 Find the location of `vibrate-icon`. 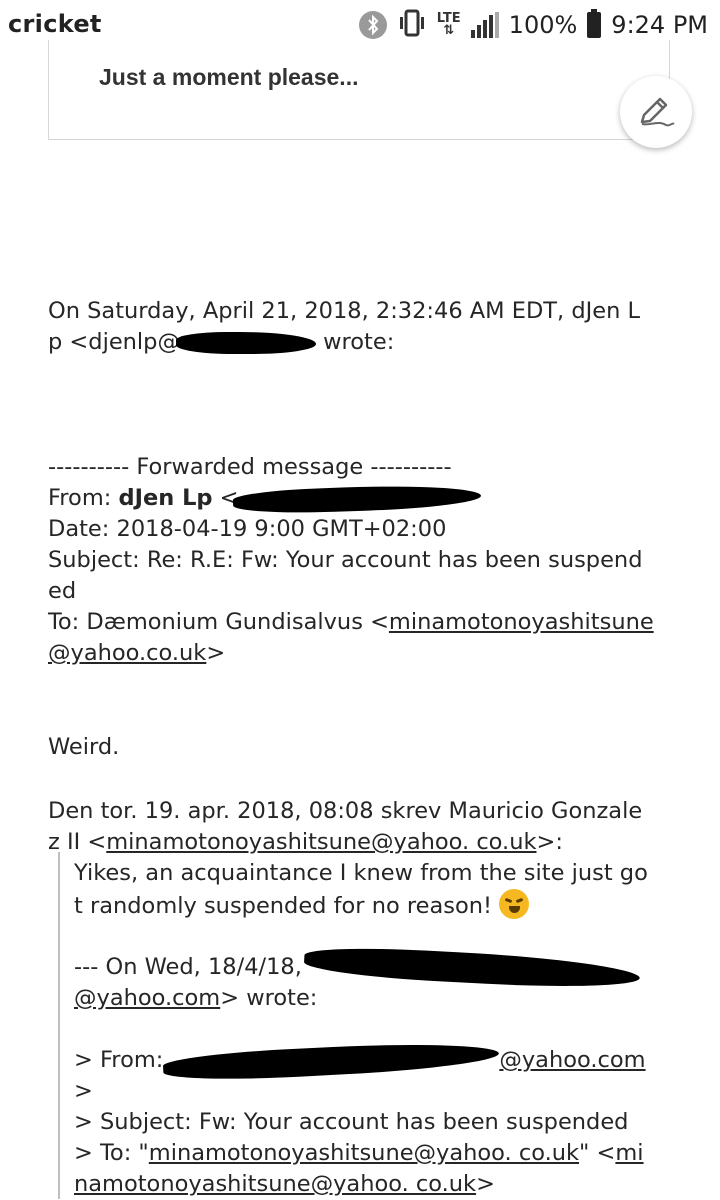

vibrate-icon is located at coordinates (412, 25).